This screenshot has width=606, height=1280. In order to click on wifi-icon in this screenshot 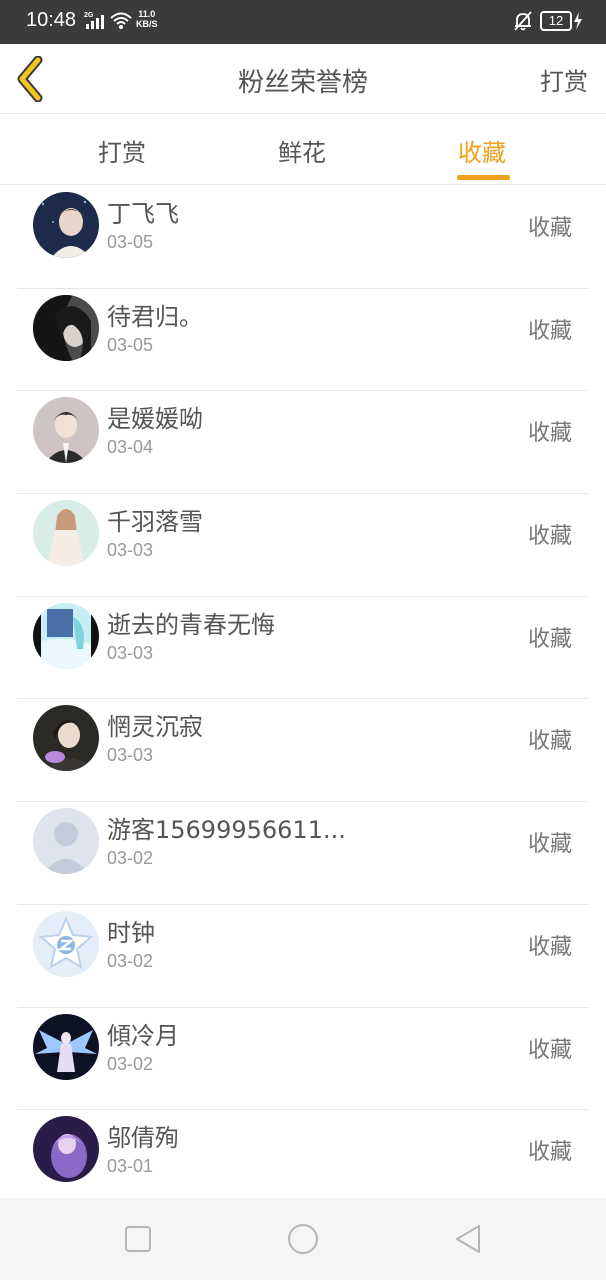, I will do `click(121, 20)`.